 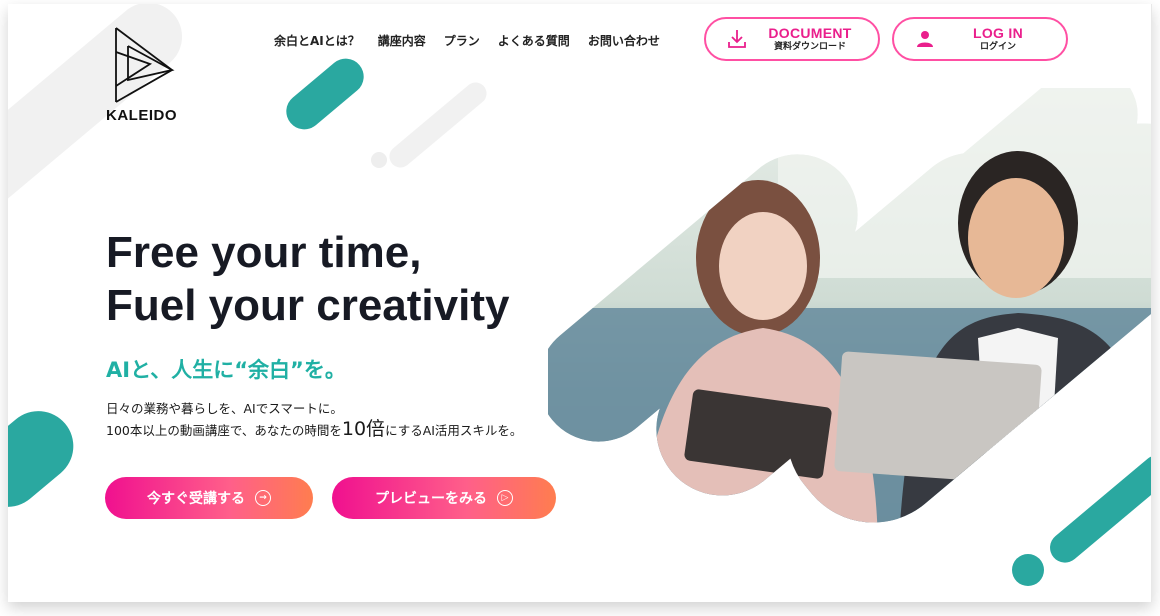 What do you see at coordinates (196, 499) in the screenshot?
I see `enroll-now-label: 今すぐ受講する` at bounding box center [196, 499].